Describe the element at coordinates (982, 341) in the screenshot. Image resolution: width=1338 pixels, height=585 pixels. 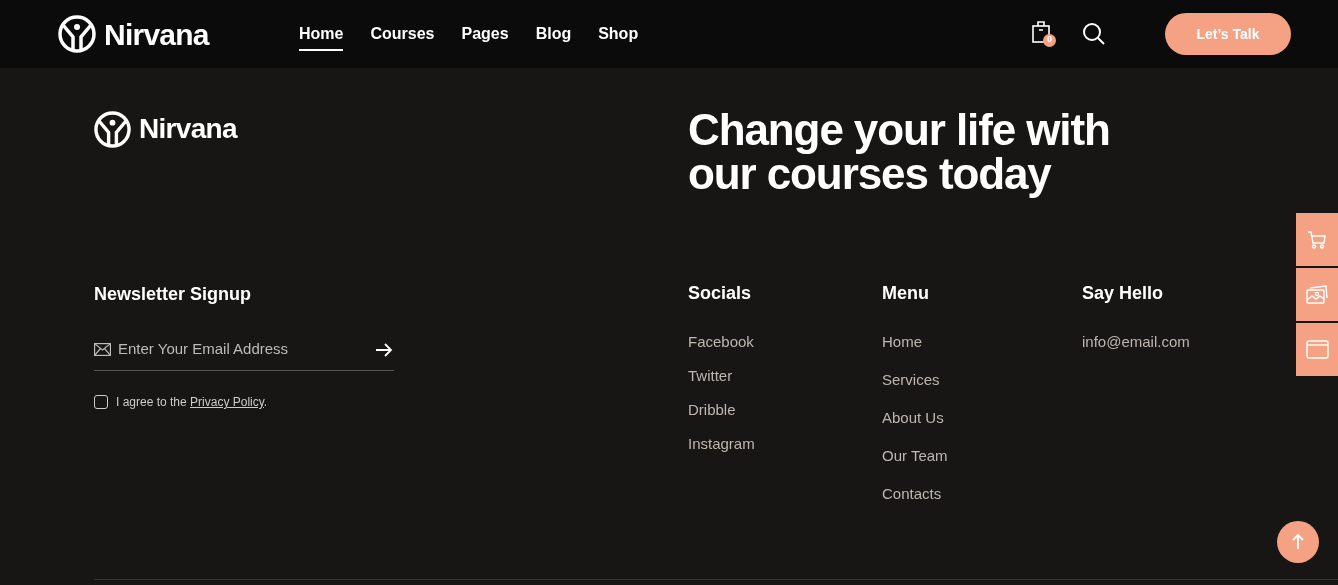
I see `footer-link: Home` at that location.